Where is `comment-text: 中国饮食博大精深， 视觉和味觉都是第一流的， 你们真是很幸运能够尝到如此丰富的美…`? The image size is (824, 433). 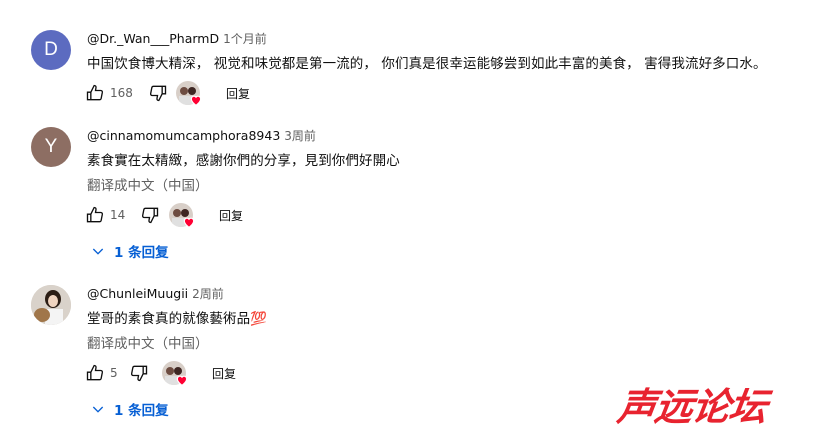 comment-text: 中国饮食博大精深， 视觉和味觉都是第一流的， 你们真是很幸运能够尝到如此丰富的美… is located at coordinates (427, 64).